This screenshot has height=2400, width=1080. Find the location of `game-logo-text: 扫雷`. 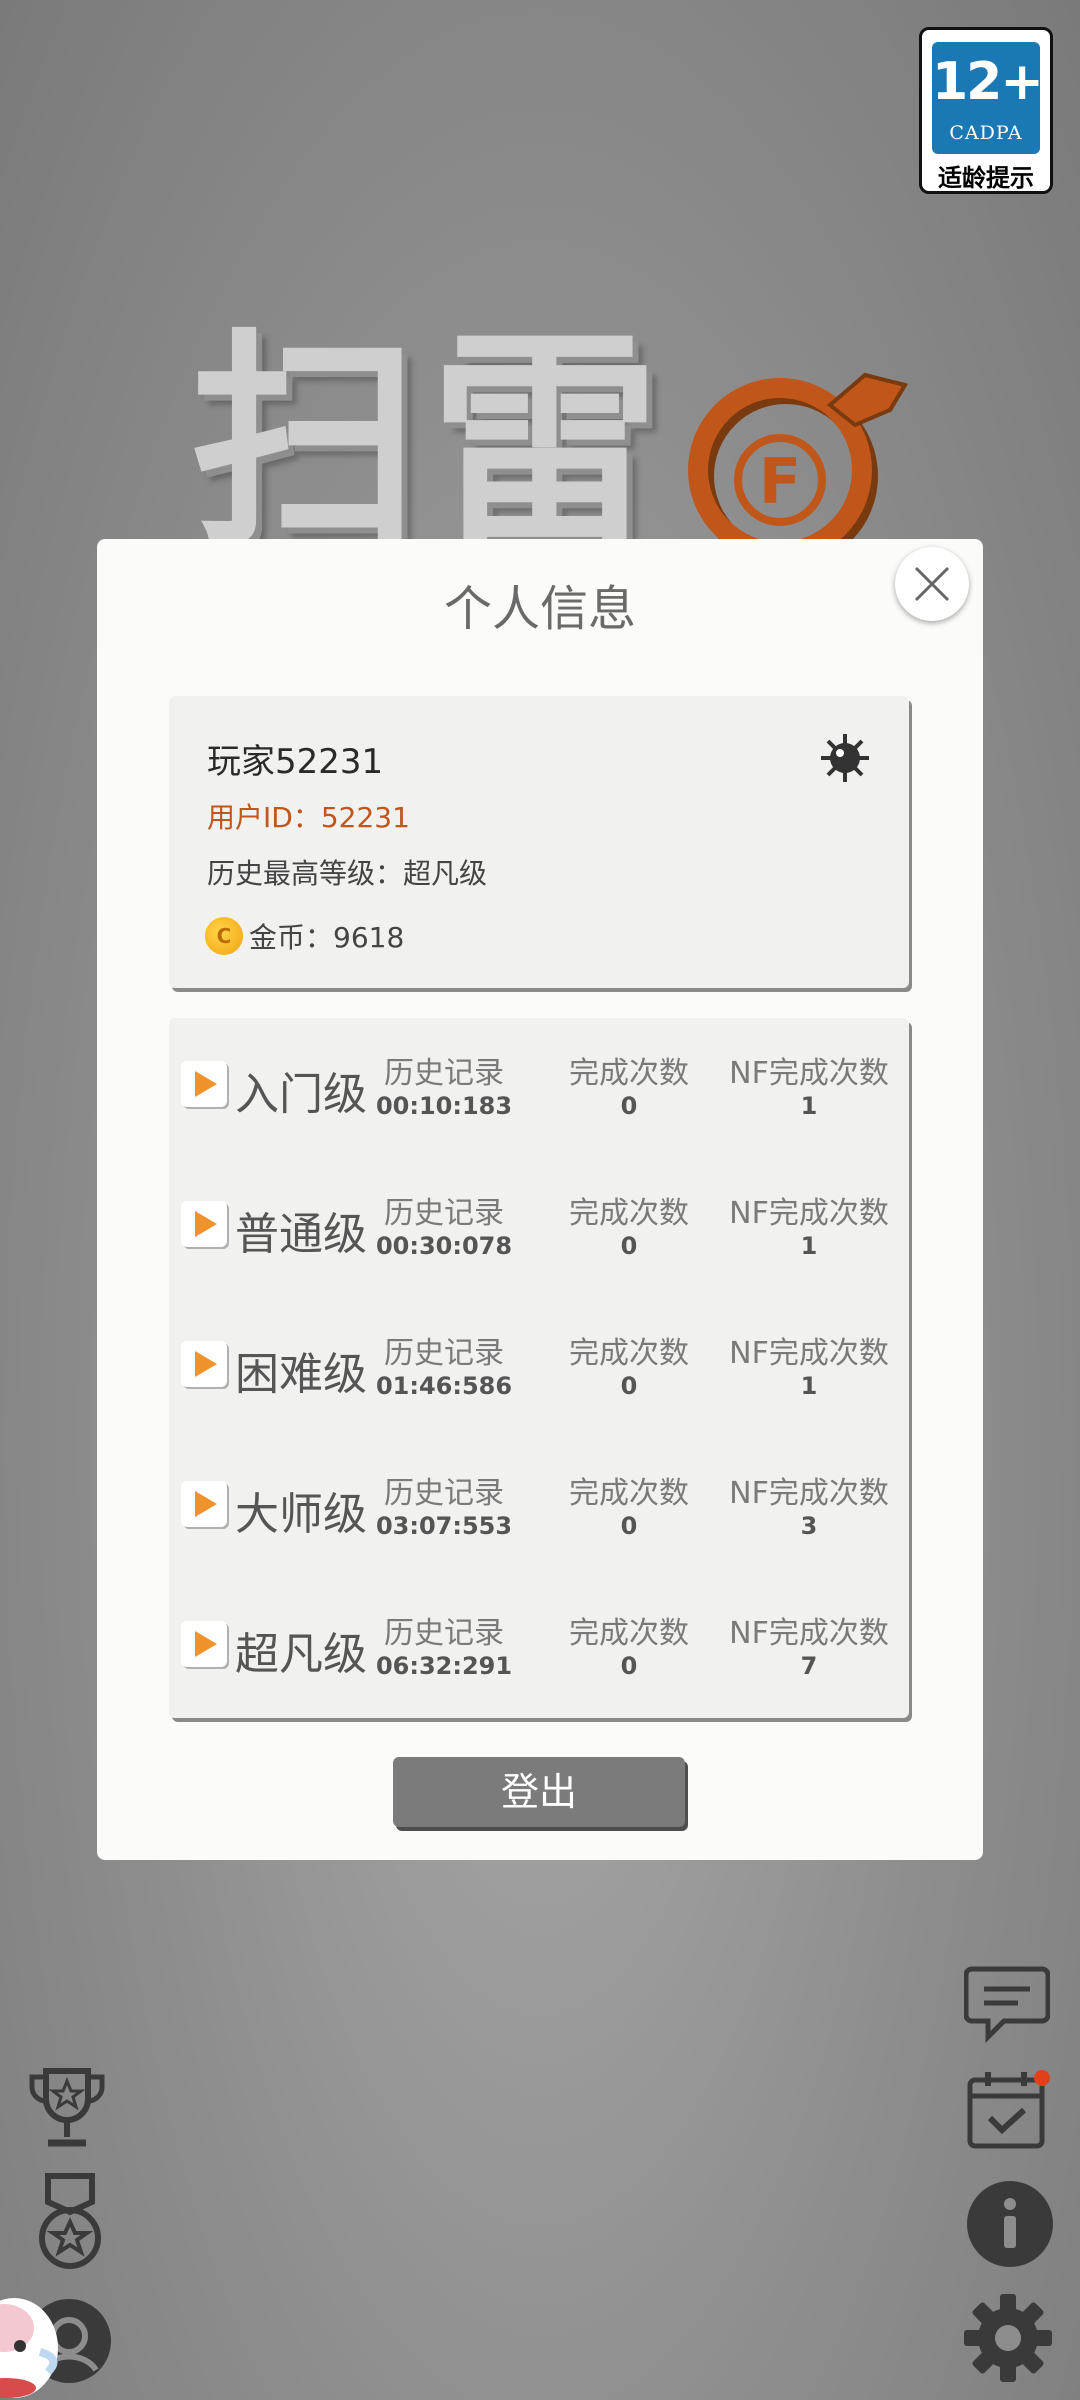

game-logo-text: 扫雷 is located at coordinates (430, 444).